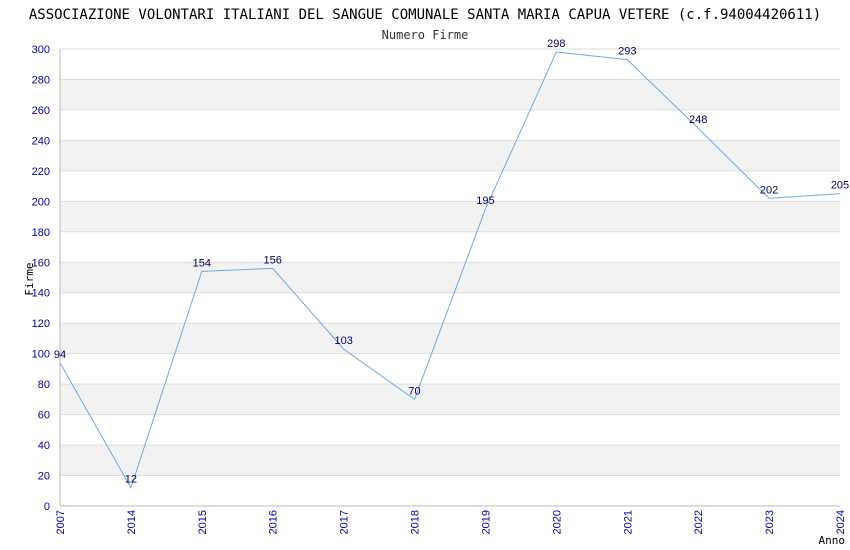 This screenshot has width=850, height=550. Describe the element at coordinates (557, 522) in the screenshot. I see `x-tick-label: 2020` at that location.